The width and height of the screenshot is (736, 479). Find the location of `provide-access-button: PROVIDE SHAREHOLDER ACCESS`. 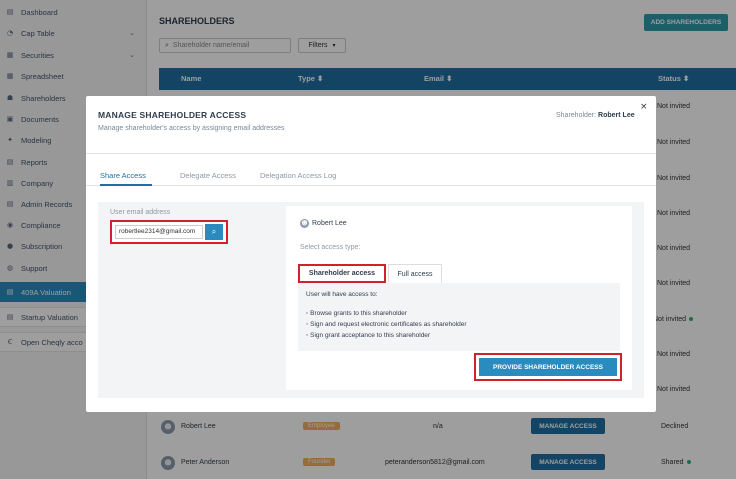

provide-access-button: PROVIDE SHAREHOLDER ACCESS is located at coordinates (548, 367).